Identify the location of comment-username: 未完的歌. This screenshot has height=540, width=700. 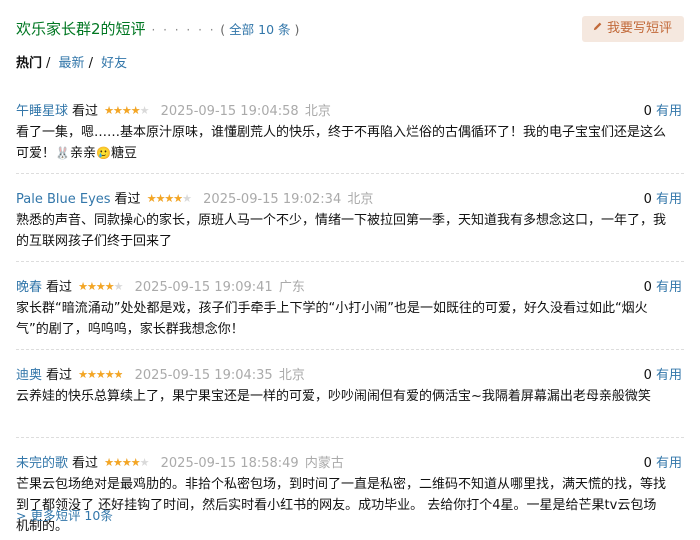
(42, 463).